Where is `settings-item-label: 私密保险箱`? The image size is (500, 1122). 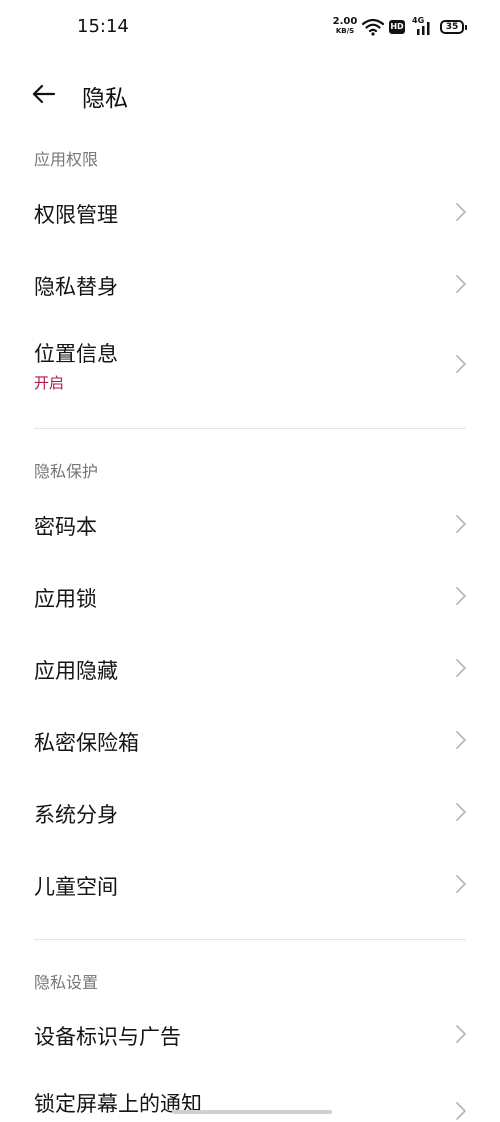 settings-item-label: 私密保险箱 is located at coordinates (86, 743).